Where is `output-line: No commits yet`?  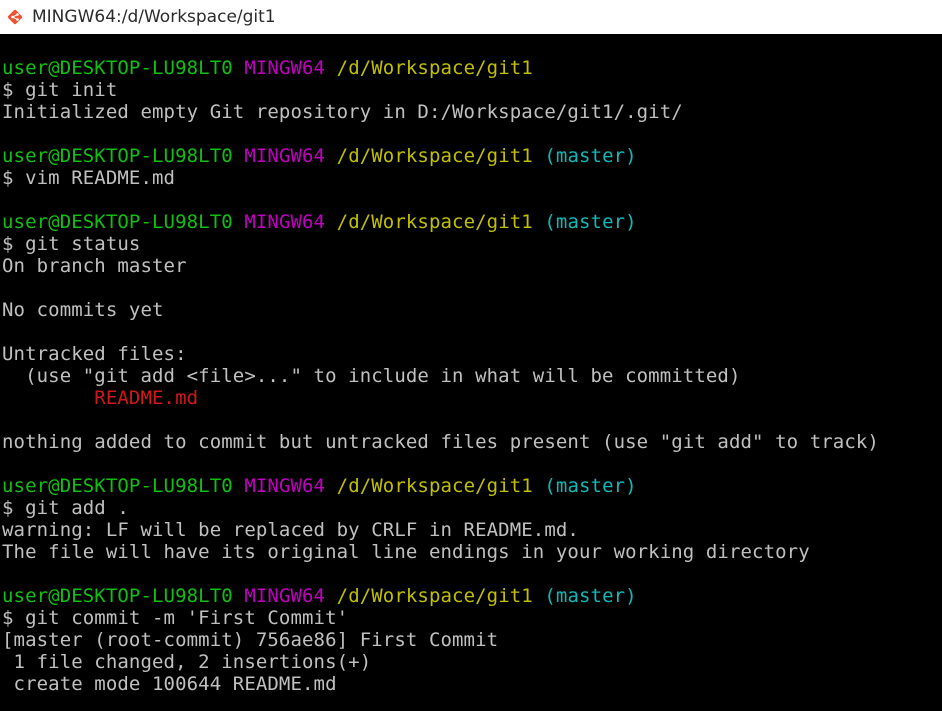 output-line: No commits yet is located at coordinates (83, 310).